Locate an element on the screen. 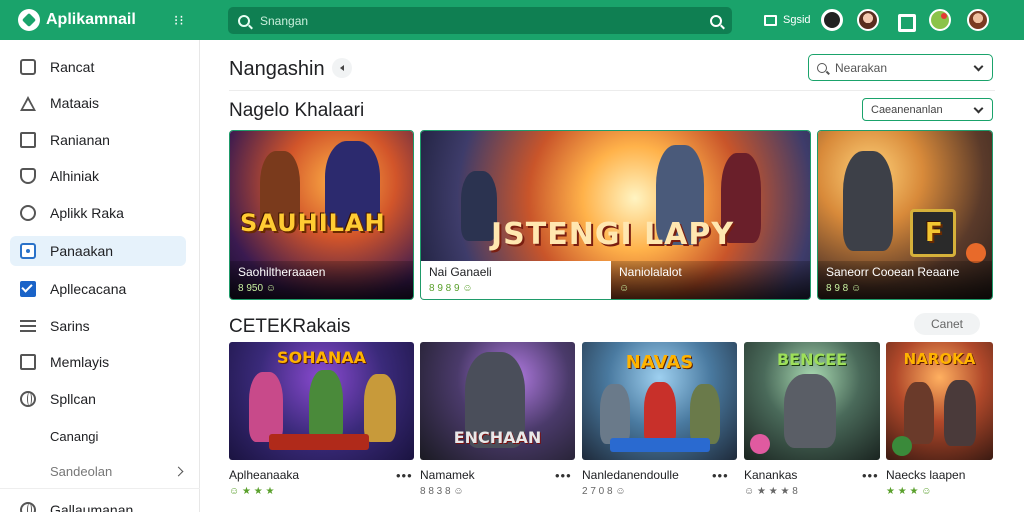  game-meta: 8 9 8 9 ☺ is located at coordinates (451, 288).